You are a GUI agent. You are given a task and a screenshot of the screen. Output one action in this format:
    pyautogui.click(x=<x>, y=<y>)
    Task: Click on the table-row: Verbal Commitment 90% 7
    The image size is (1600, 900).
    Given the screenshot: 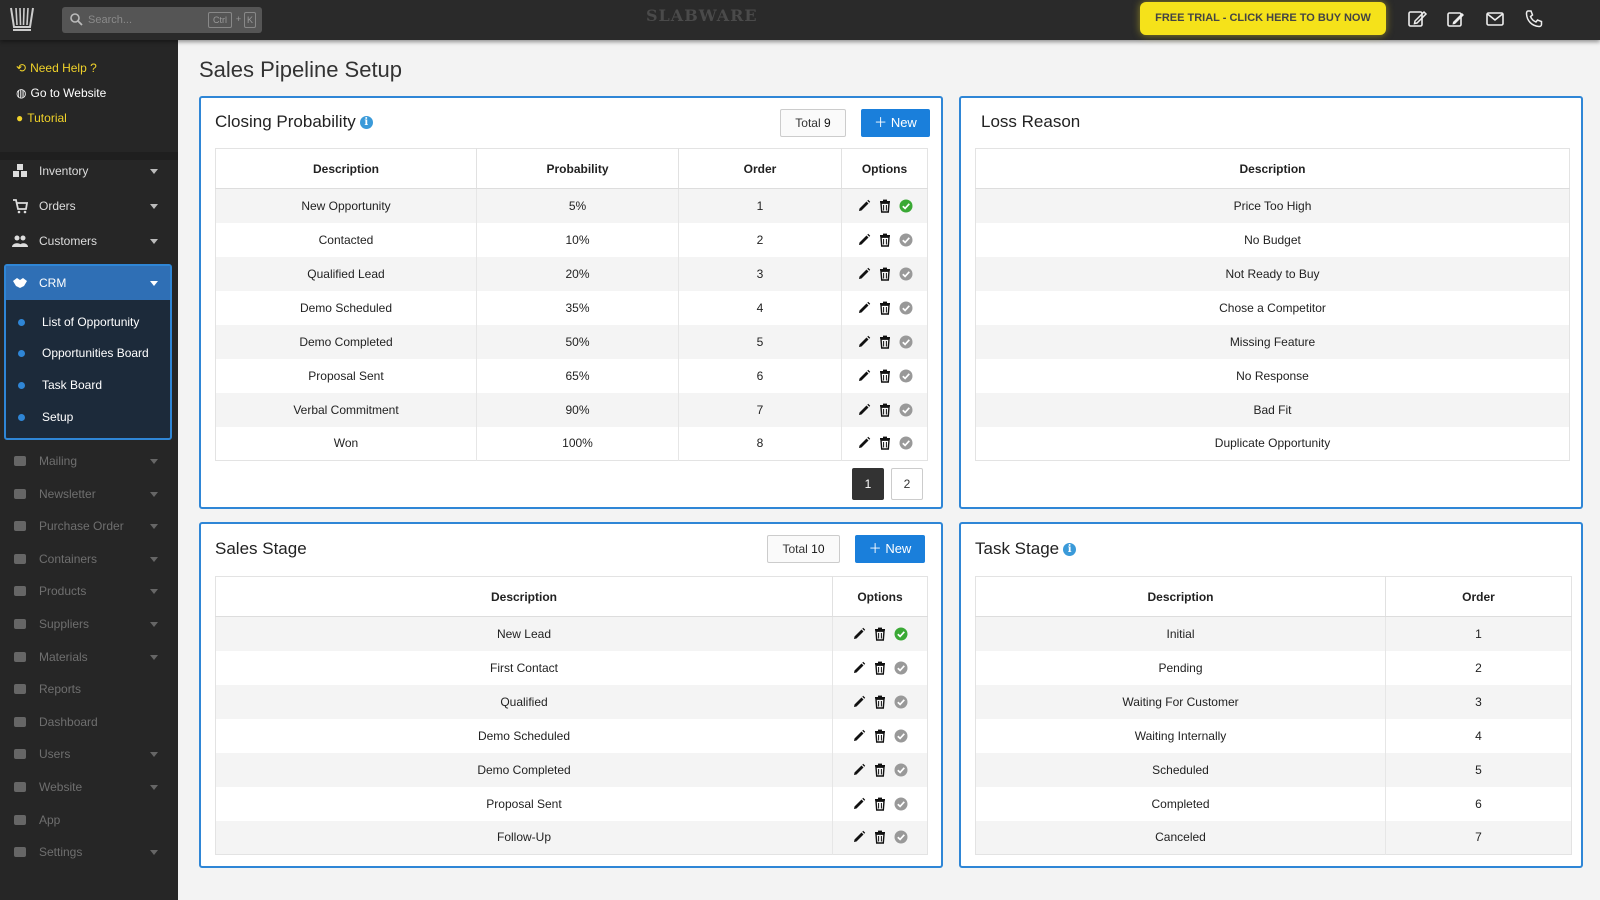 What is the action you would take?
    pyautogui.click(x=571, y=409)
    